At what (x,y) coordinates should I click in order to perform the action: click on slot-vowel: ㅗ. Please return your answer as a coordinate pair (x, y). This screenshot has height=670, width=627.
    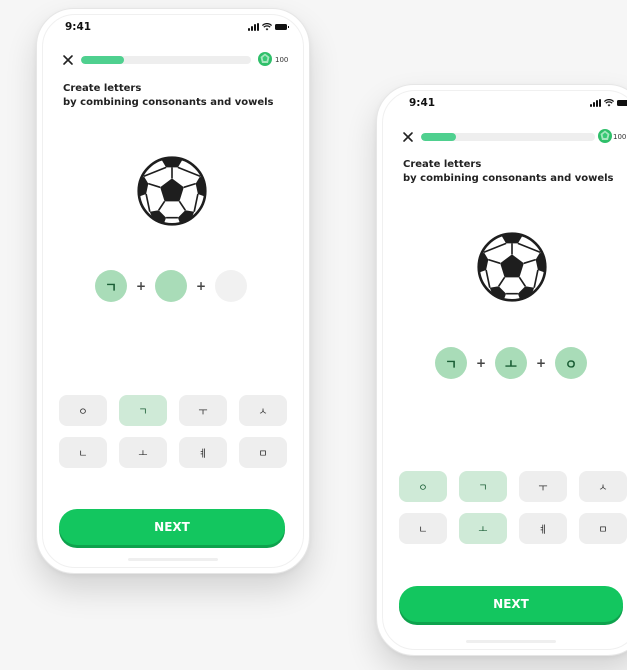
    Looking at the image, I should click on (511, 363).